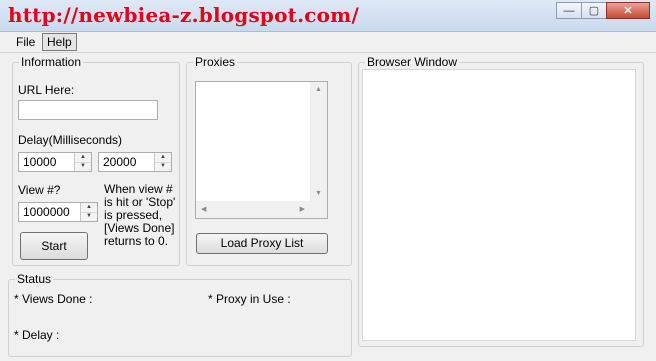  Describe the element at coordinates (54, 246) in the screenshot. I see `start-button: Start` at that location.